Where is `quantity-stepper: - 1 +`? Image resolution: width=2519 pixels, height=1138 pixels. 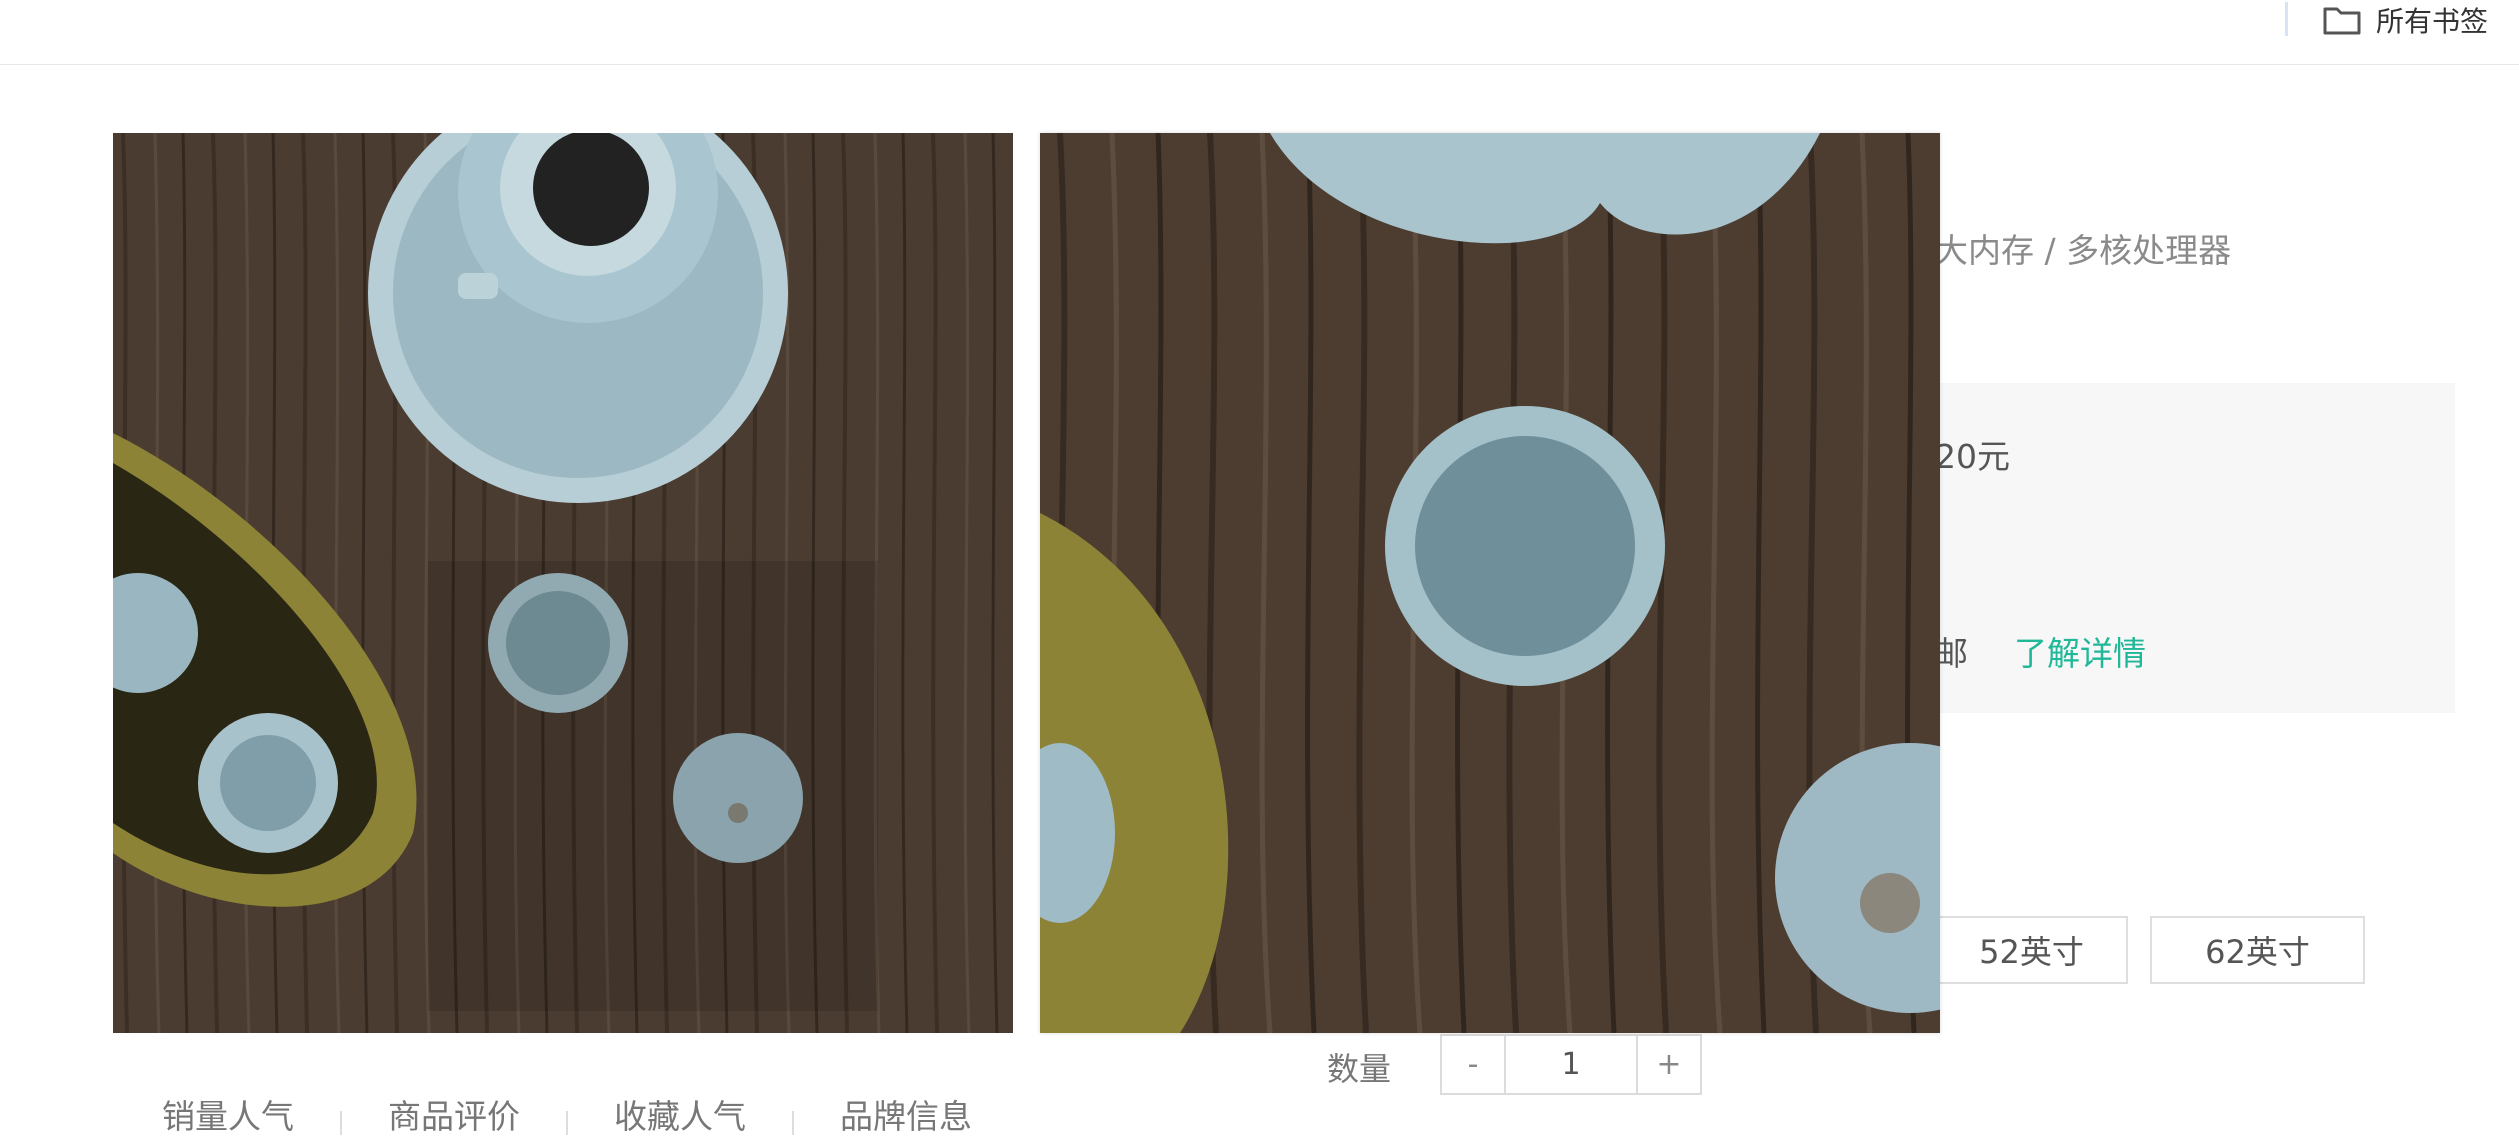
quantity-stepper: - 1 + is located at coordinates (1571, 1064).